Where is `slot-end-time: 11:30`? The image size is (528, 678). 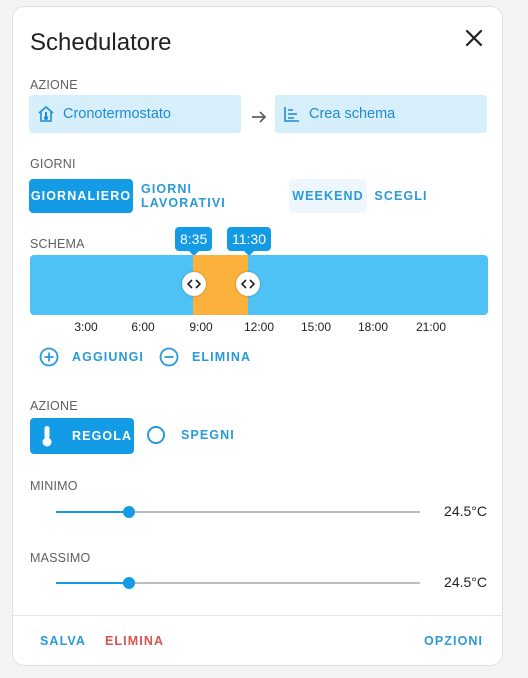 slot-end-time: 11:30 is located at coordinates (249, 241).